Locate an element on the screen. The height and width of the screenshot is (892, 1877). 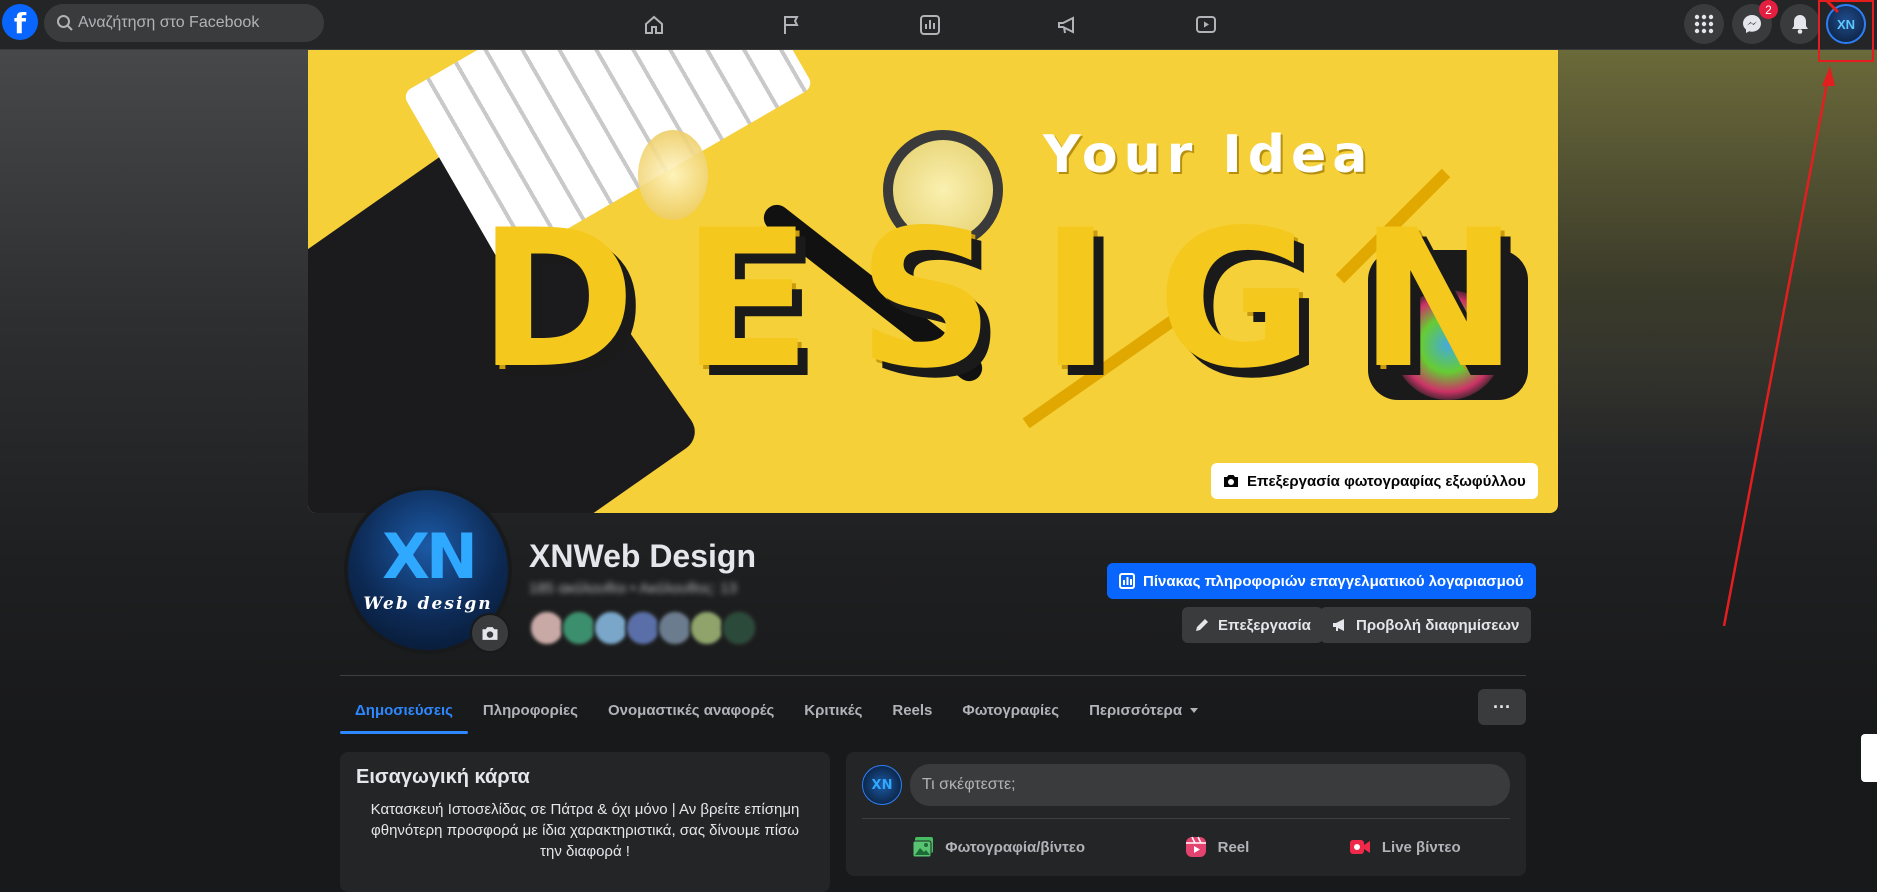
live-video-icon is located at coordinates (1359, 847).